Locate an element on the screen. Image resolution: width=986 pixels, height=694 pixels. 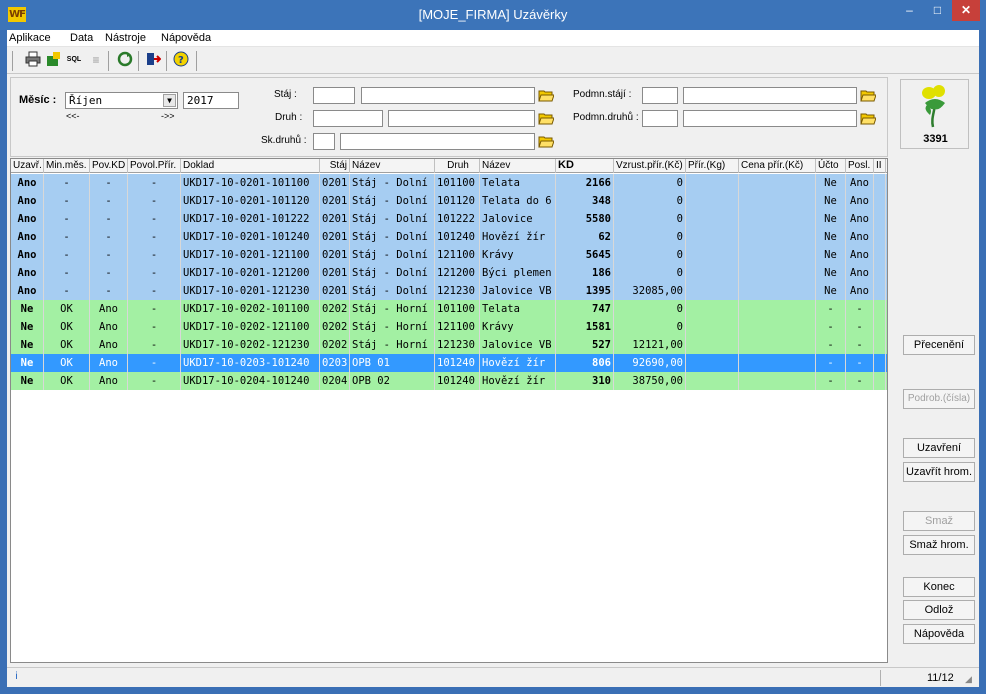
column-header: Uzavř. is located at coordinates (27, 166).